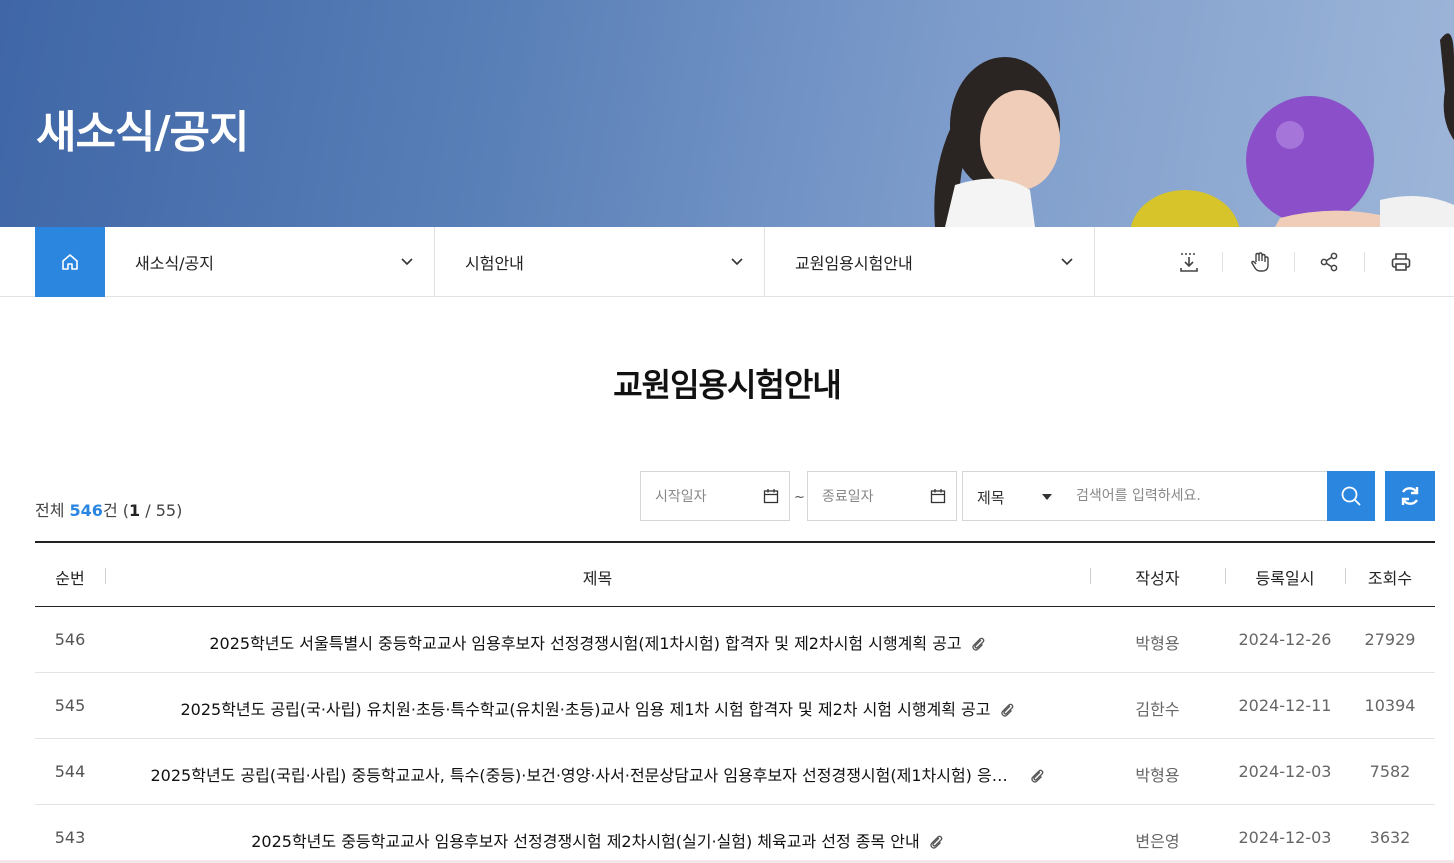 The image size is (1454, 863). What do you see at coordinates (600, 262) in the screenshot?
I see `nav-dropdown-2: 시험안내` at bounding box center [600, 262].